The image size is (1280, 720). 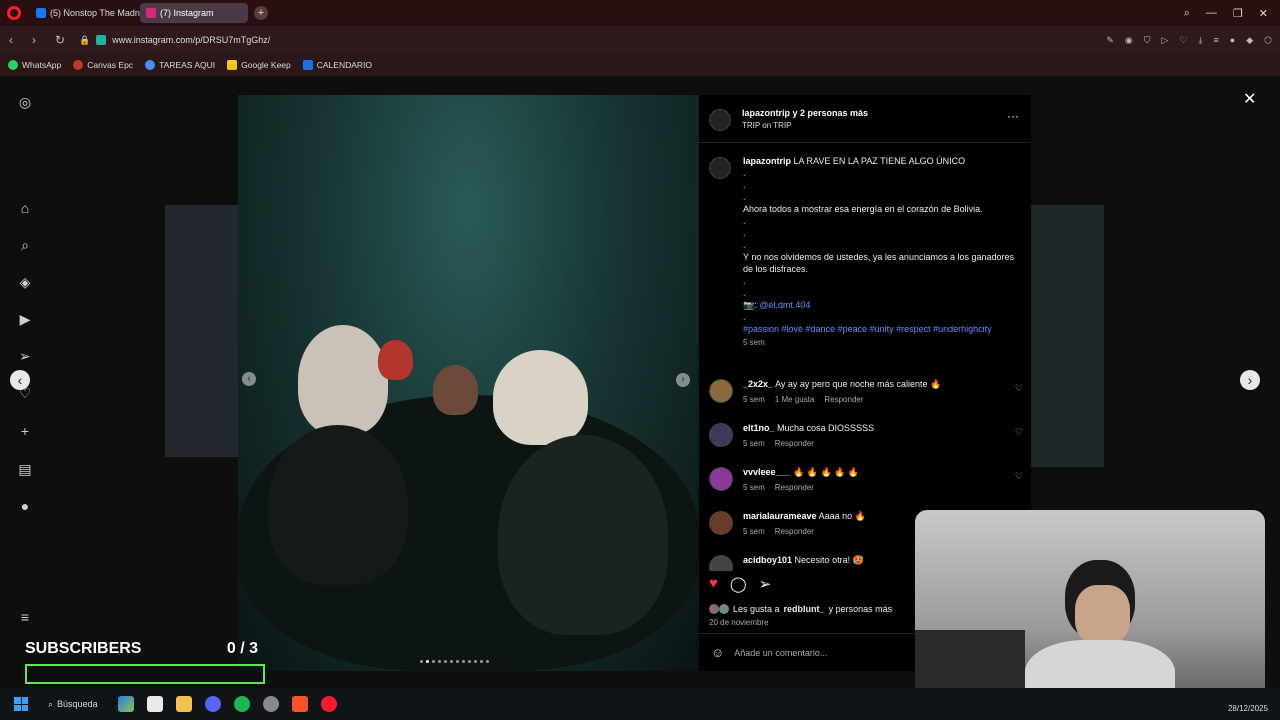 What do you see at coordinates (25, 617) in the screenshot?
I see `more-menu-icon: ≡` at bounding box center [25, 617].